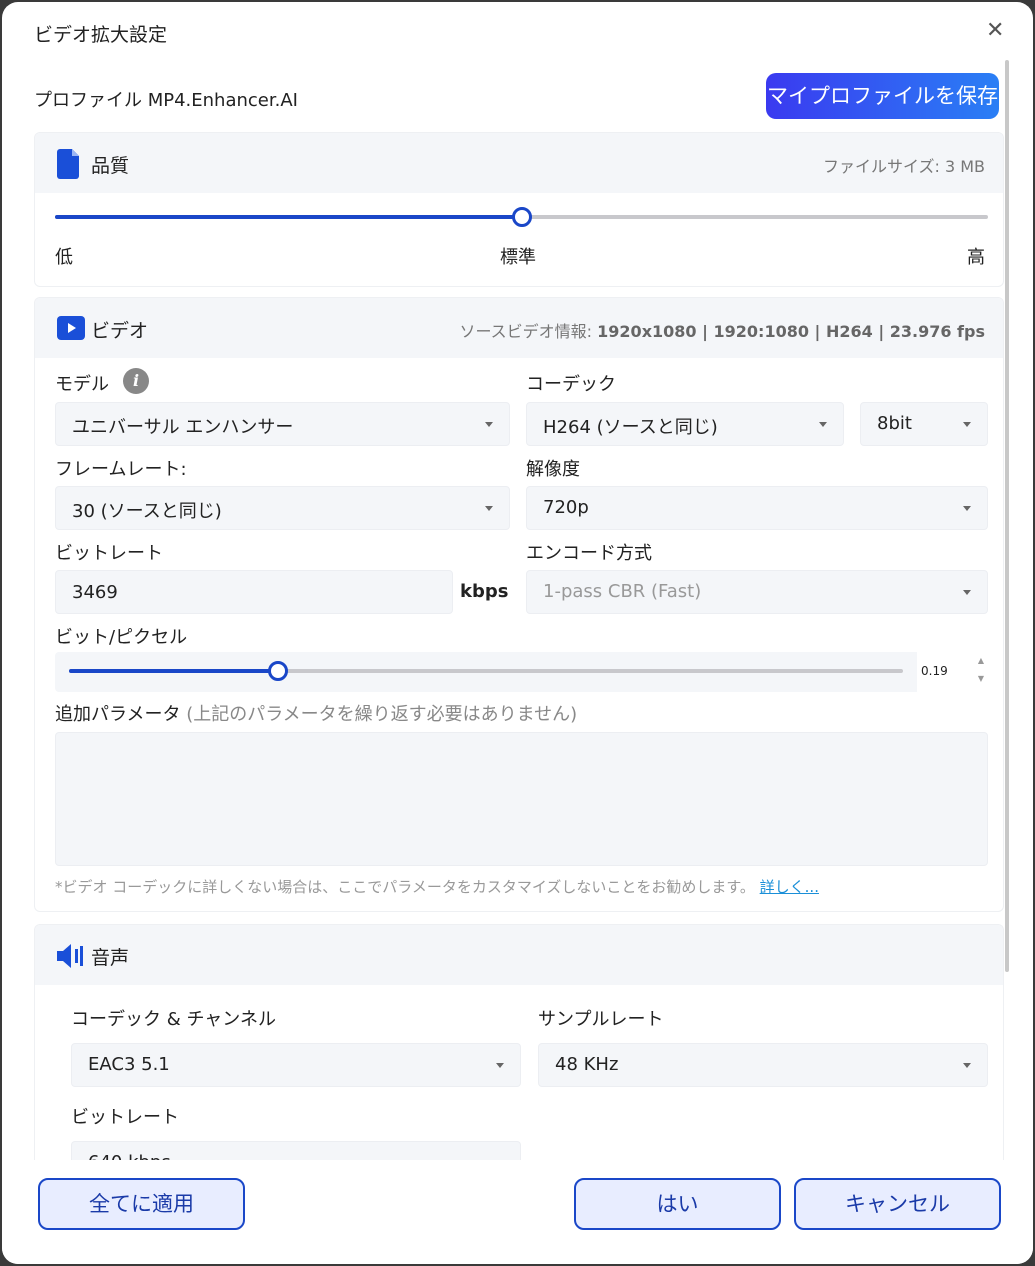 This screenshot has width=1035, height=1266. I want to click on scrollbar, so click(1007, 516).